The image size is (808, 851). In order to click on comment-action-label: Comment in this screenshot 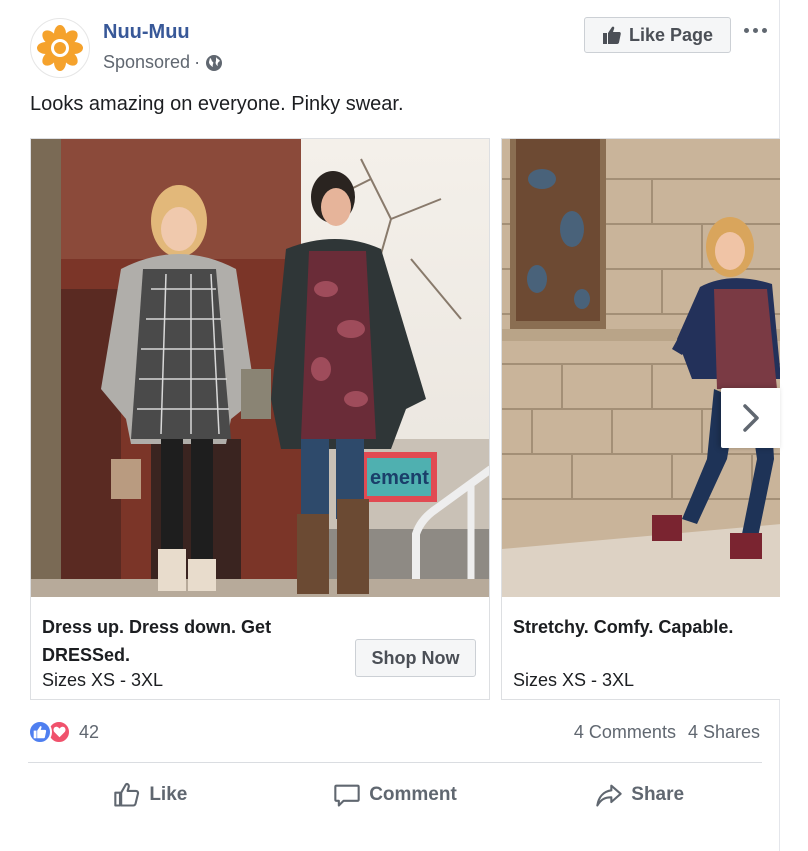, I will do `click(413, 794)`.